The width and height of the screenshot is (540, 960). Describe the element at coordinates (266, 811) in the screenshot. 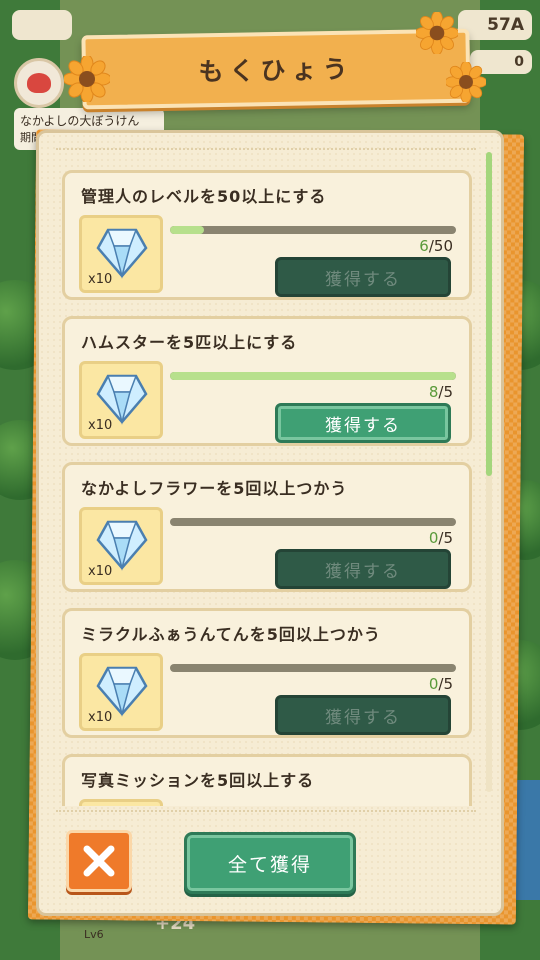

I see `bottom-divider` at that location.